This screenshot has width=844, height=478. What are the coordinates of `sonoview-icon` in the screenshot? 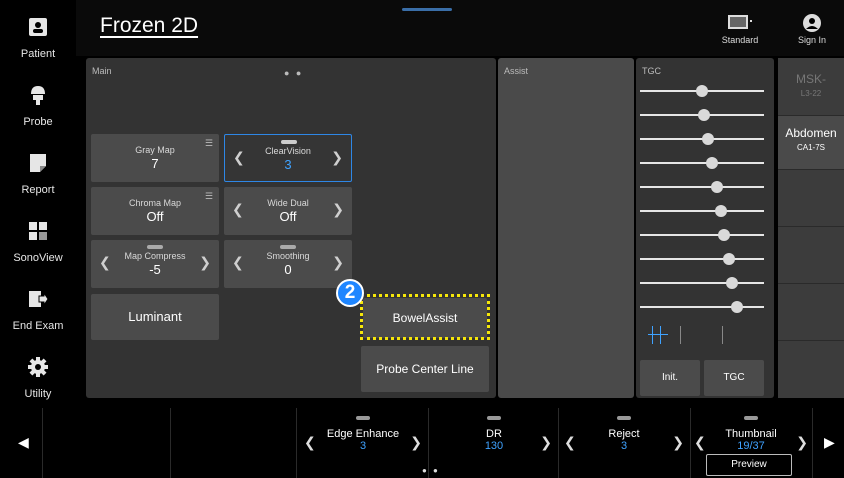 It's located at (38, 231).